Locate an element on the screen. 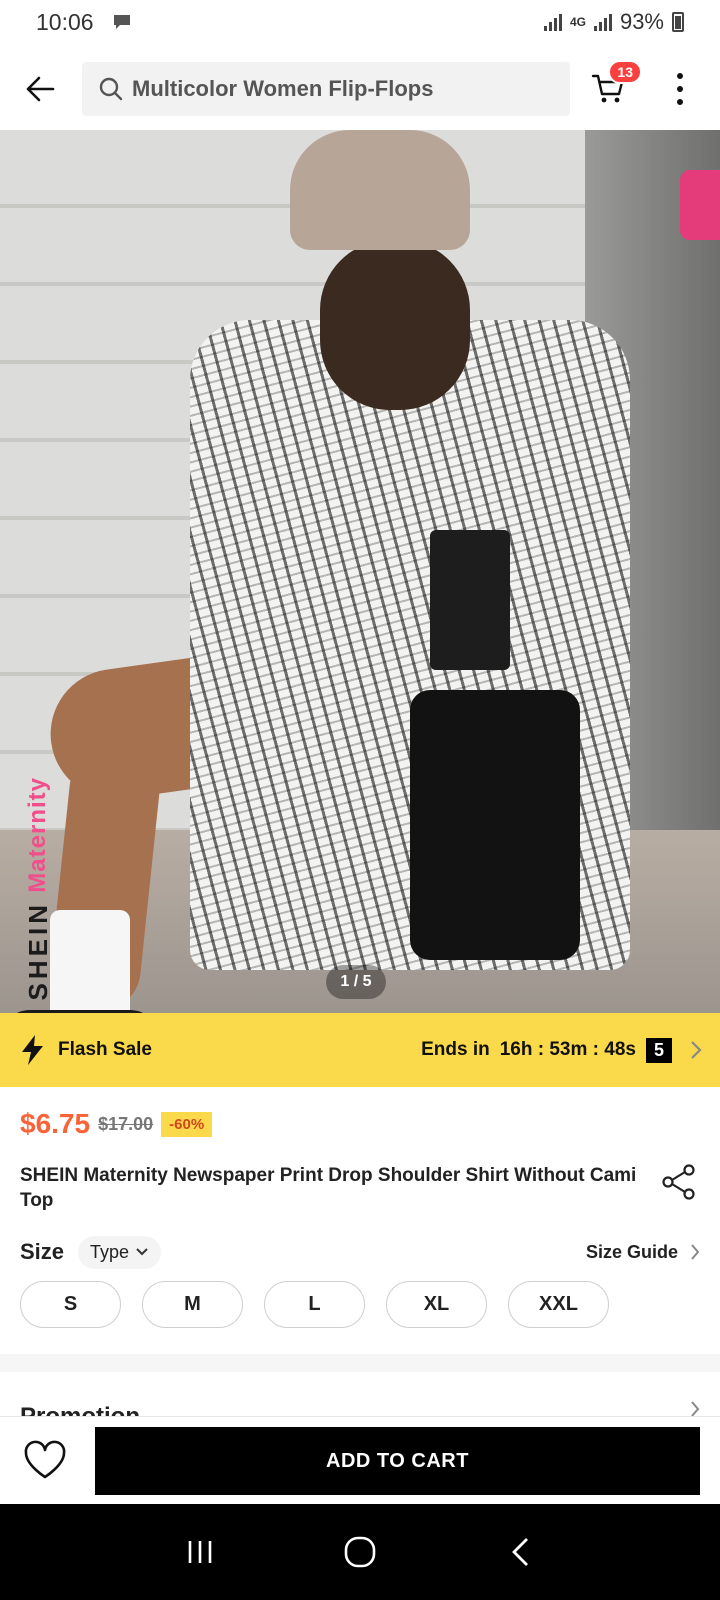  heart-icon is located at coordinates (45, 1459).